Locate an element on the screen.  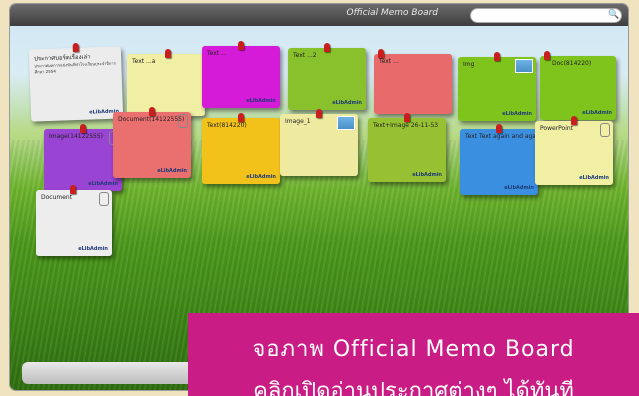
top-toolbar: Official Memo Board 🔍 is located at coordinates (319, 15).